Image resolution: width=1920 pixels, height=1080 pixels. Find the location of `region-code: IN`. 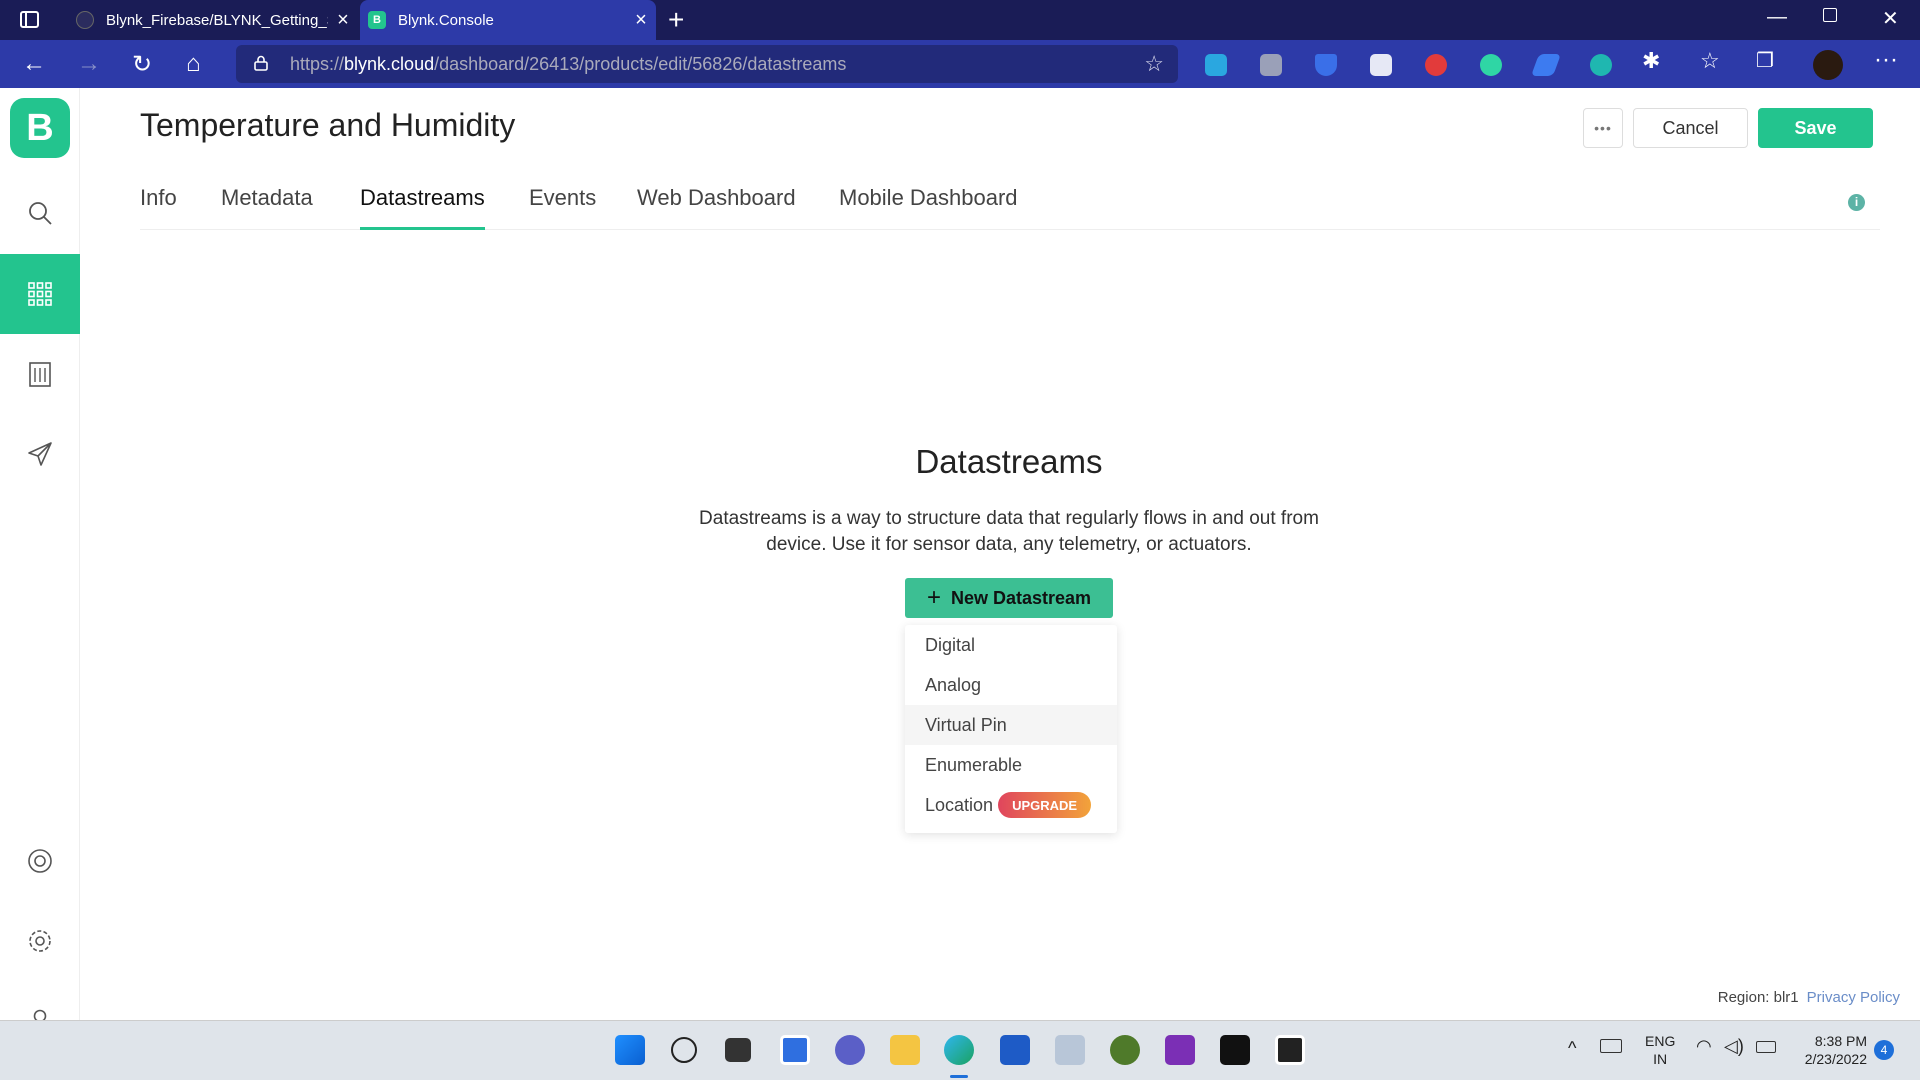

region-code: IN is located at coordinates (1660, 1059).